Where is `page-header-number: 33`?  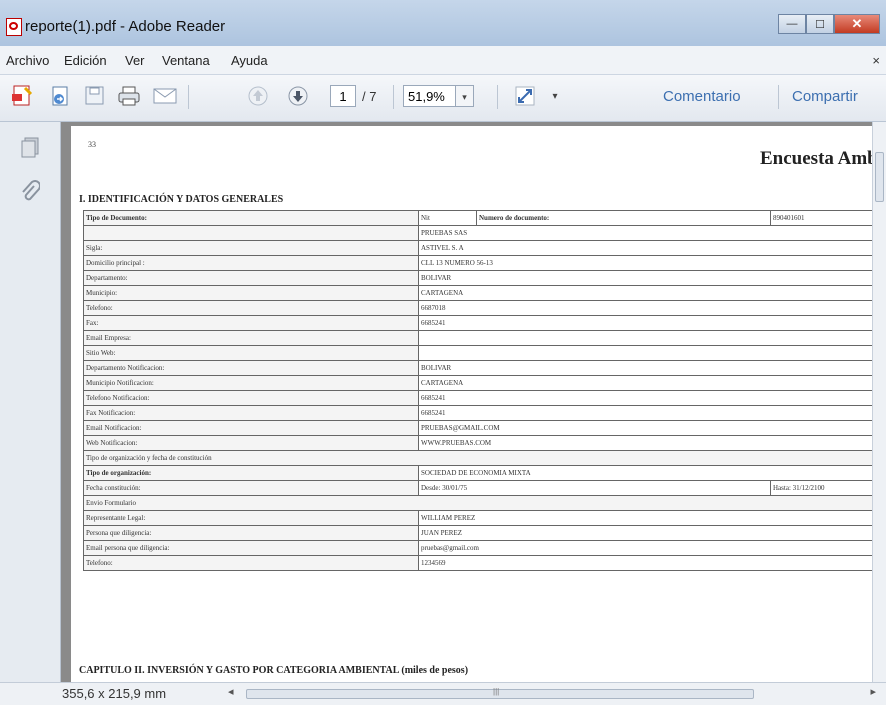 page-header-number: 33 is located at coordinates (92, 144).